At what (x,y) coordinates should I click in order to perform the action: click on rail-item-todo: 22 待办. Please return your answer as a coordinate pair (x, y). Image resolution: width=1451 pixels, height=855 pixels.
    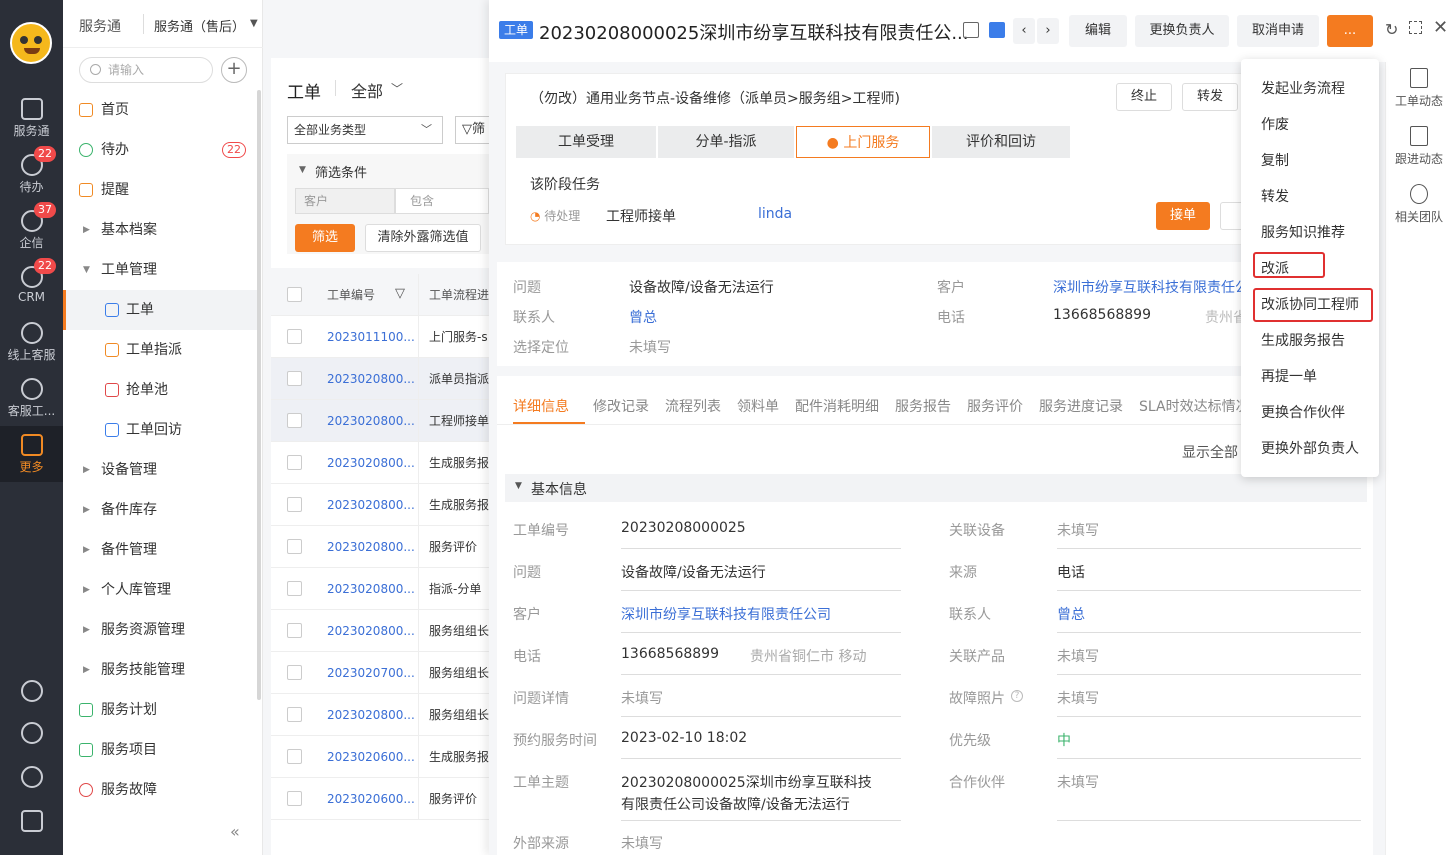
    Looking at the image, I should click on (31, 170).